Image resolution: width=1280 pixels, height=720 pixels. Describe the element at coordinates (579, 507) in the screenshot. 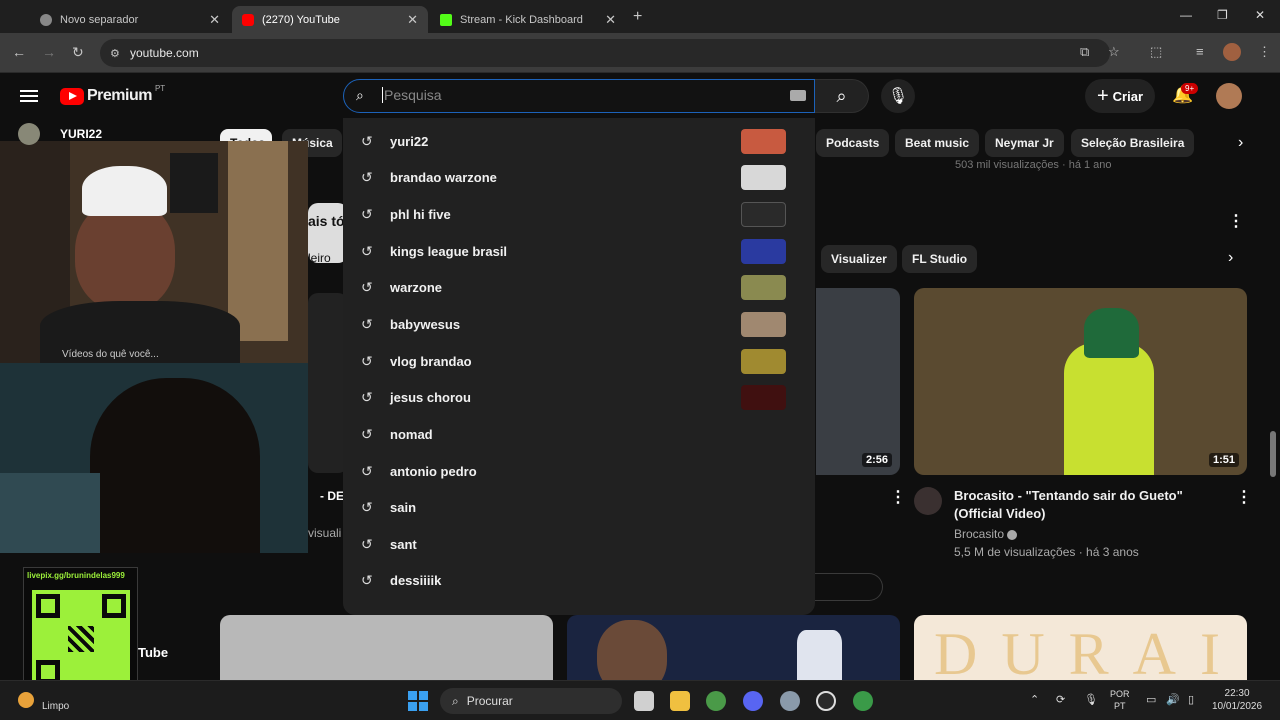

I see `suggestion-item: ↺ sain` at that location.